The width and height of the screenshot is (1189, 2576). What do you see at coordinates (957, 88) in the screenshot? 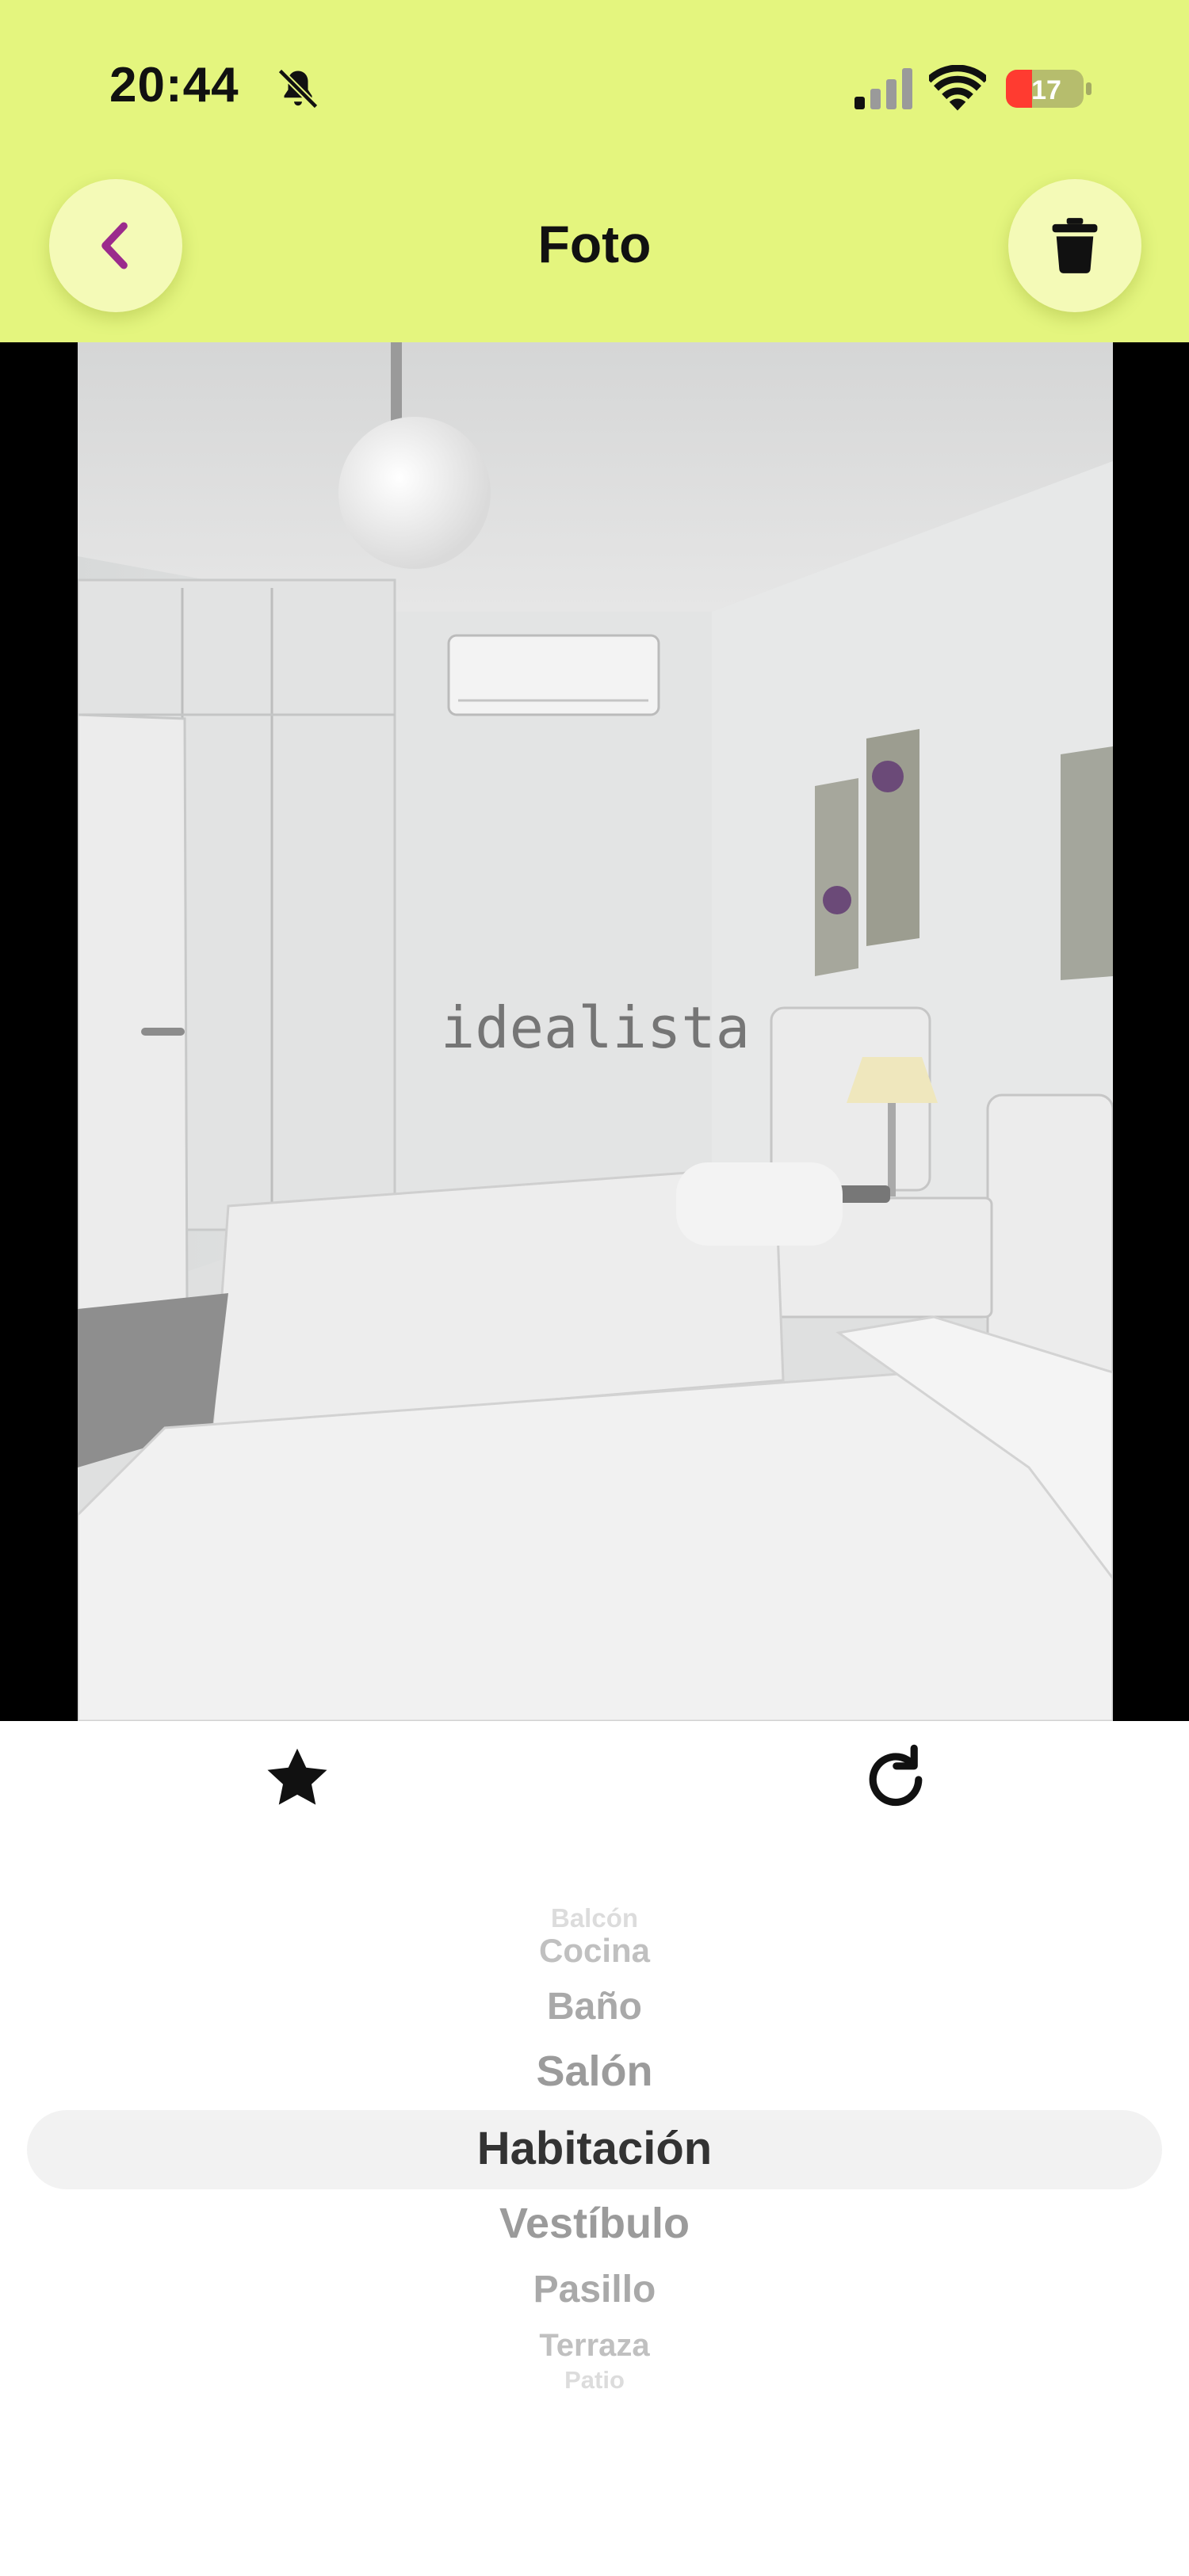
I see `wifi-icon` at bounding box center [957, 88].